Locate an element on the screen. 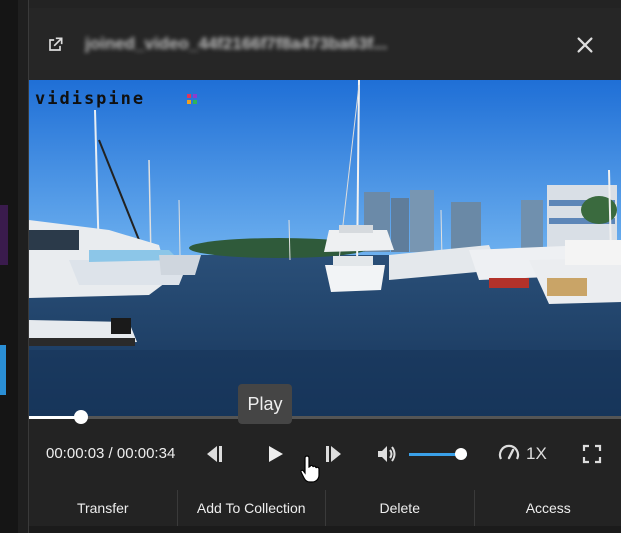 The image size is (621, 533). playback-speed-label: 1X is located at coordinates (536, 453).